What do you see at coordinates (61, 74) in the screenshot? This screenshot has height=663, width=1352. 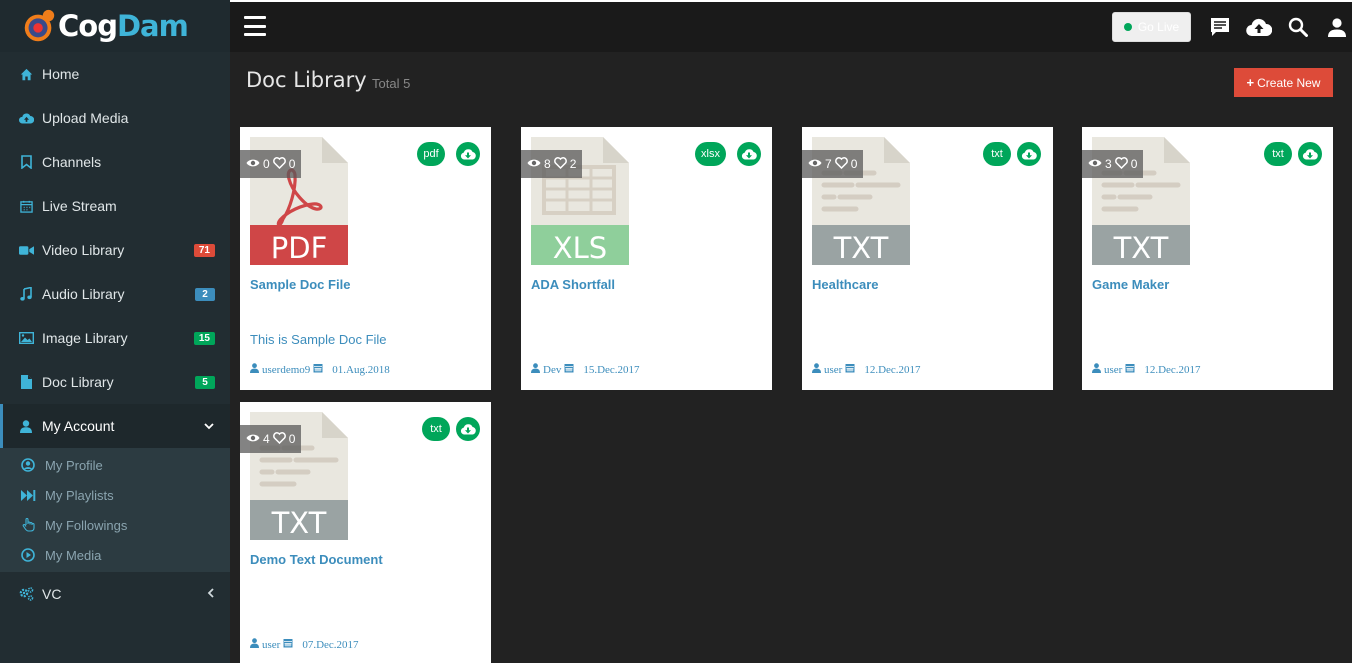 I see `sidebar-item-label: Home` at bounding box center [61, 74].